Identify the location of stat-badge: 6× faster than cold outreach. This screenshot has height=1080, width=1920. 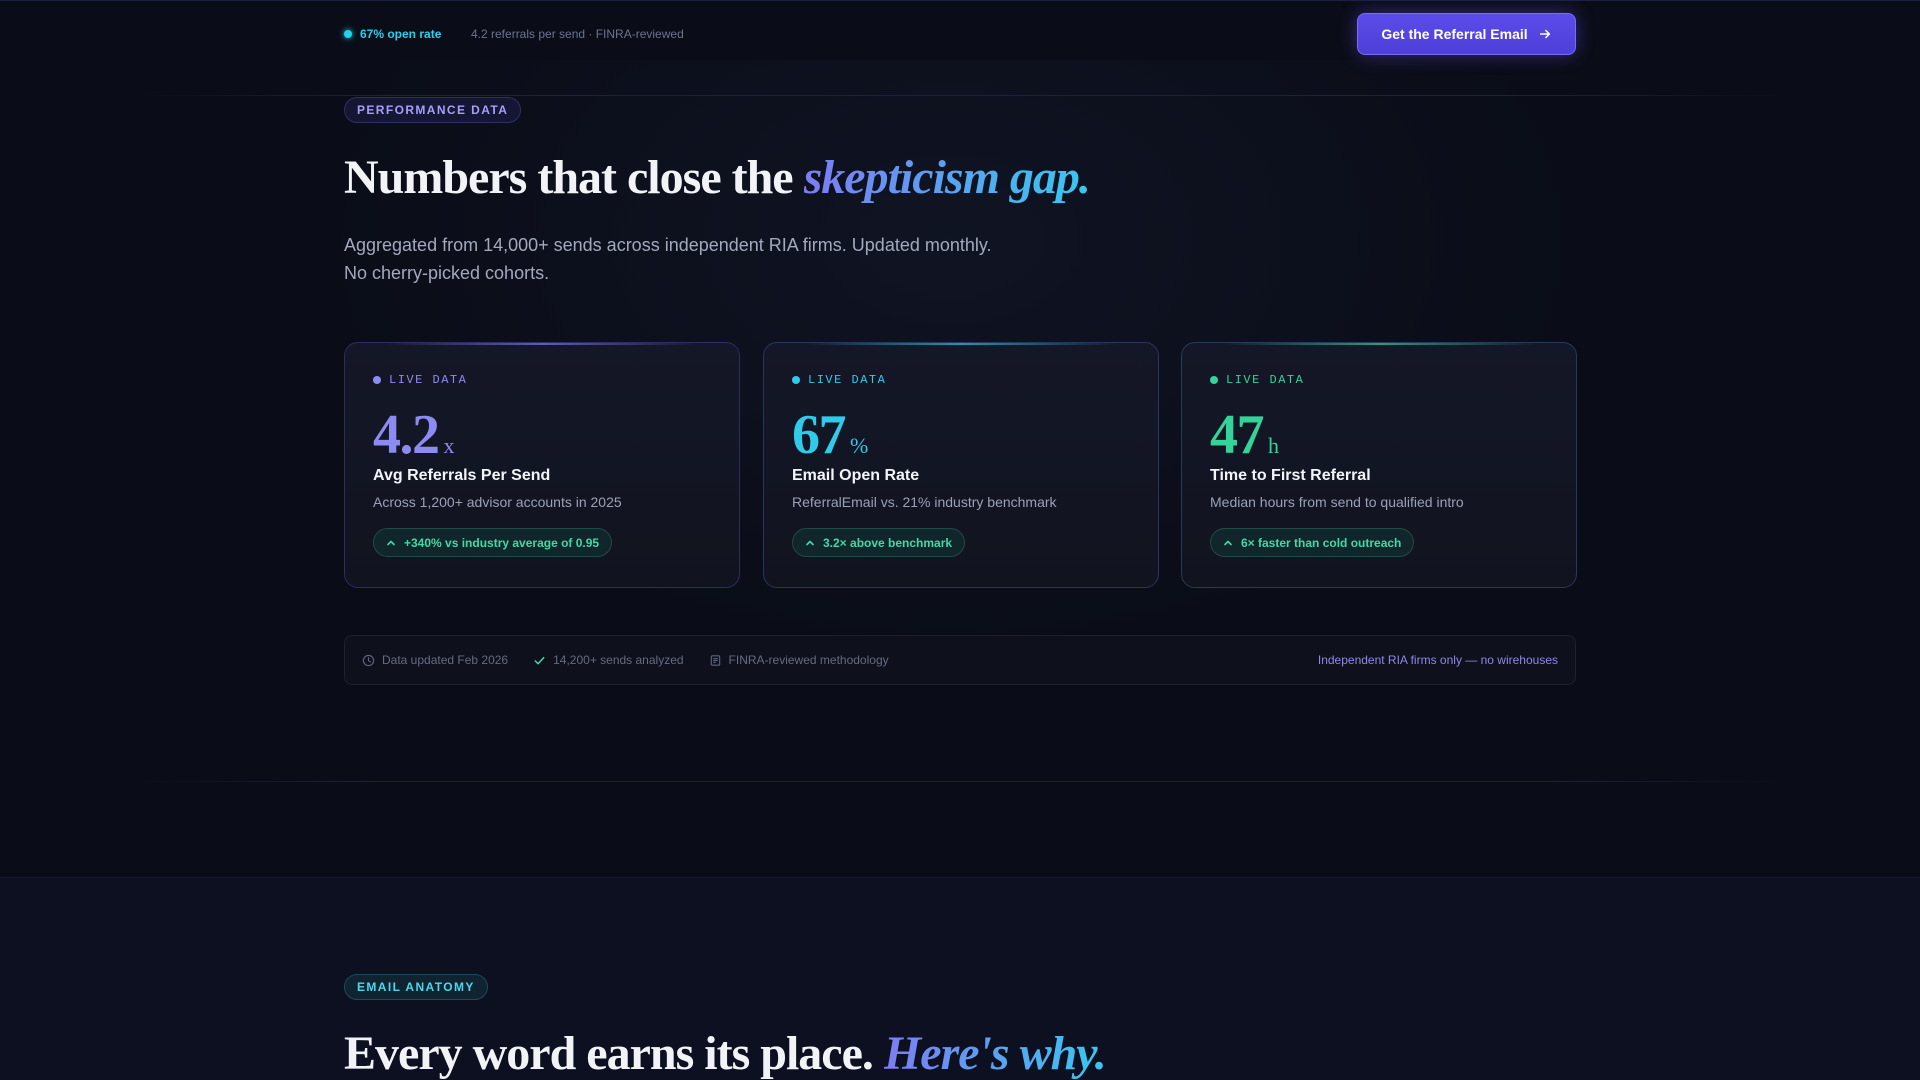
(1312, 542).